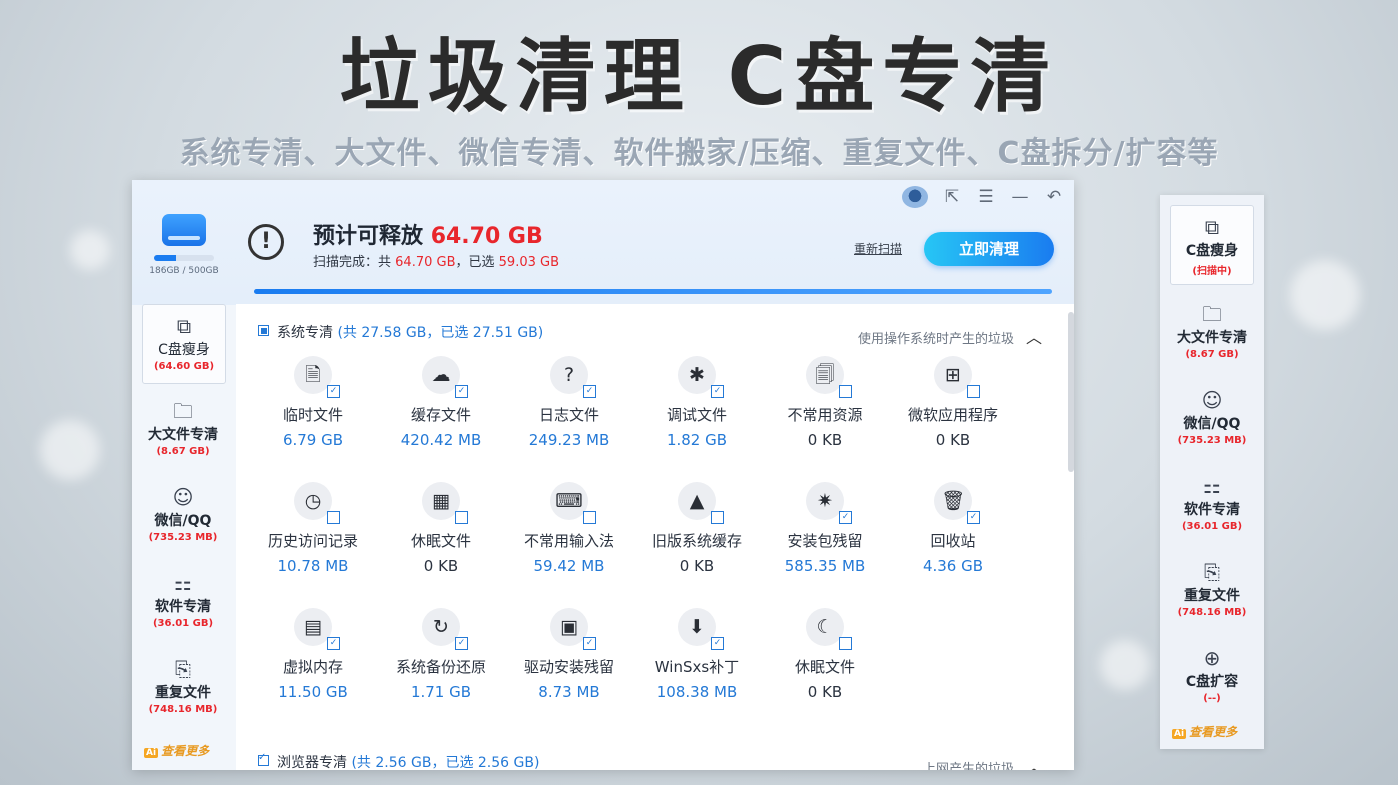 Image resolution: width=1398 pixels, height=785 pixels. I want to click on recycle-bin-icon: 🗑 ✓, so click(957, 503).